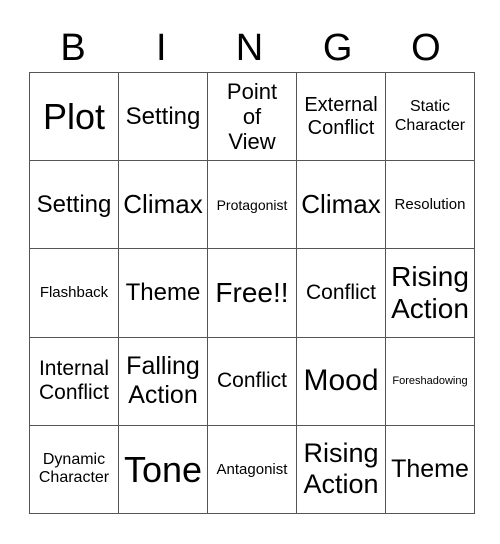 Image resolution: width=500 pixels, height=544 pixels. I want to click on cell-text: Mood, so click(341, 380).